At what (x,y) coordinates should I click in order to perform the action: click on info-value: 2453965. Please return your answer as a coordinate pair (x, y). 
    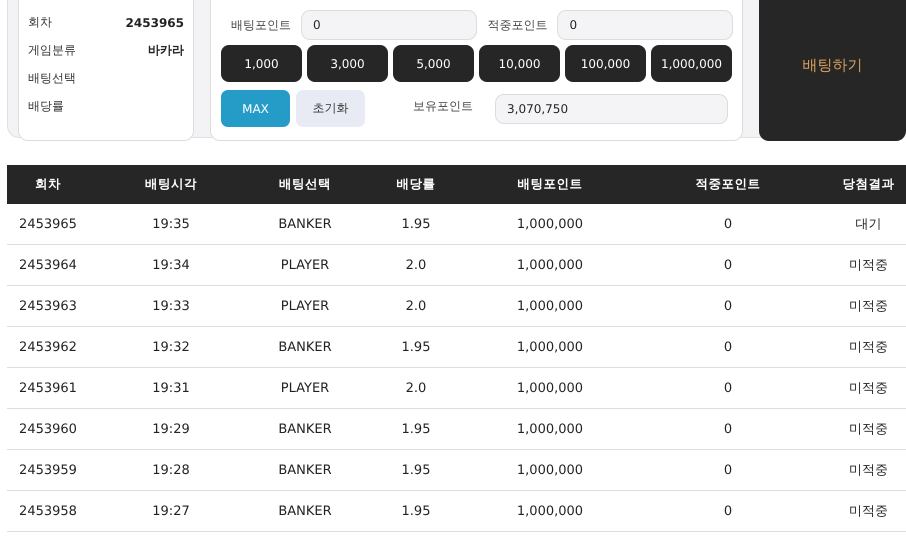
    Looking at the image, I should click on (155, 23).